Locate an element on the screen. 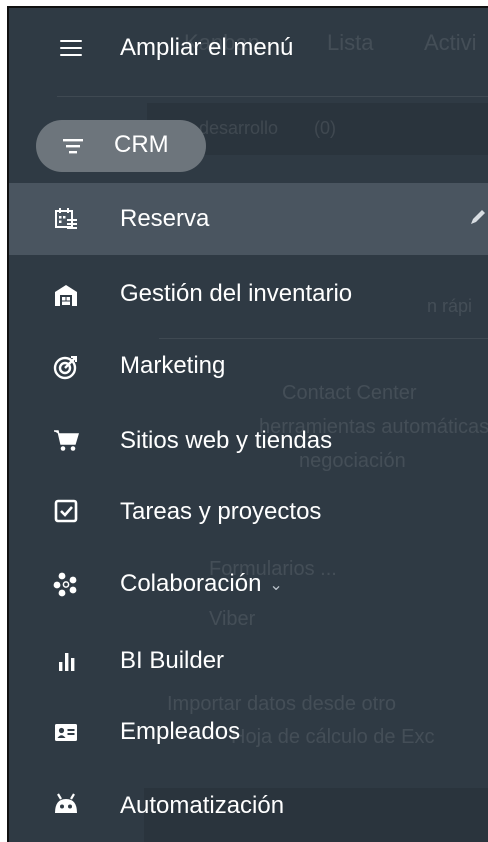 The image size is (488, 842). menu-item-label: Sitios web y tiendas is located at coordinates (226, 440).